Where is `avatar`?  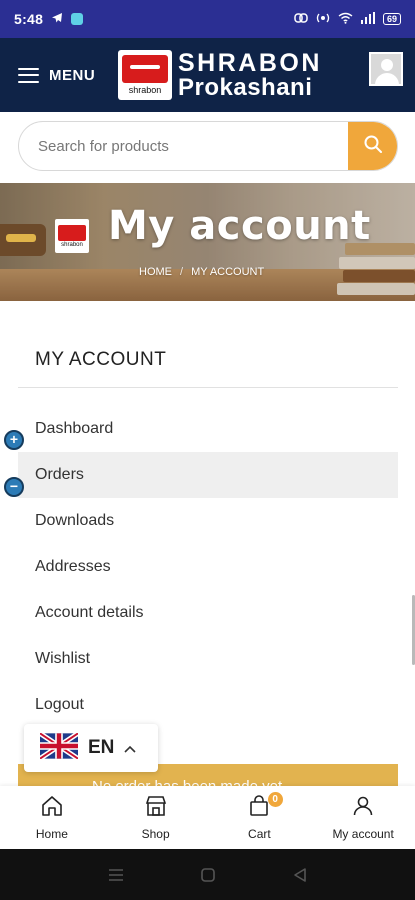
avatar is located at coordinates (386, 69).